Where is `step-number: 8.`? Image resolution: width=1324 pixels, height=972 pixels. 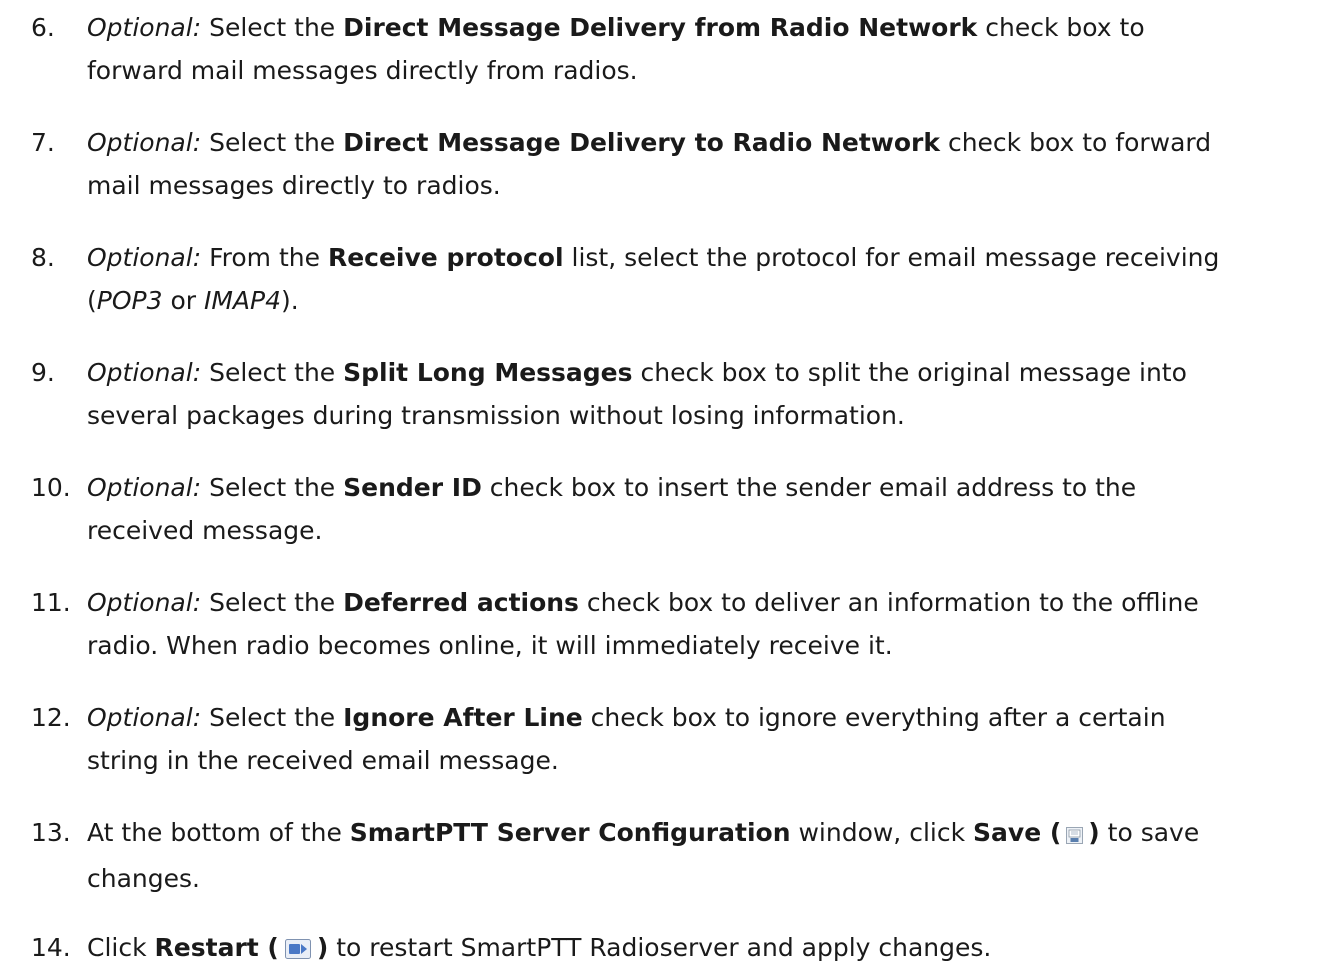 step-number: 8. is located at coordinates (43, 257).